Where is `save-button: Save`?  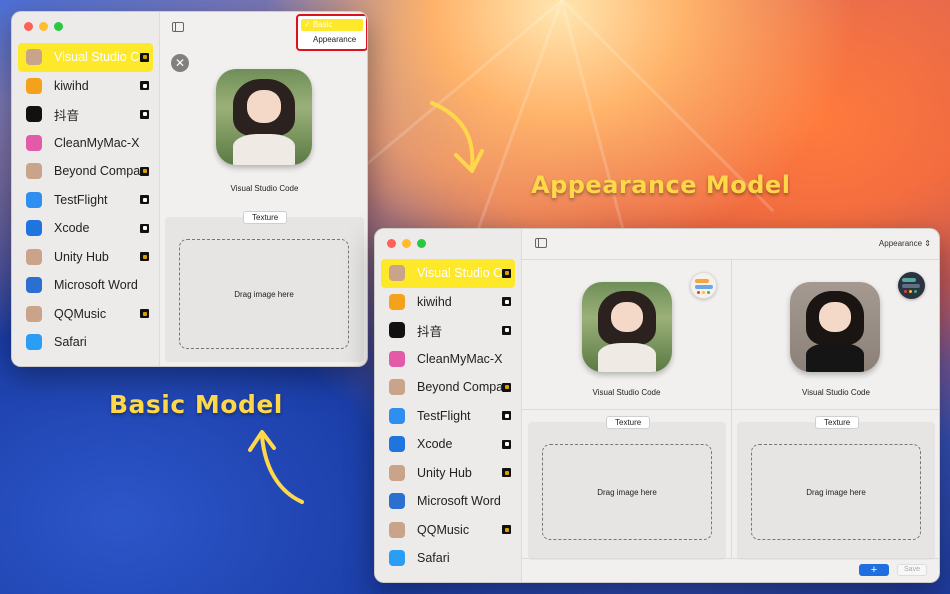 save-button: Save is located at coordinates (912, 570).